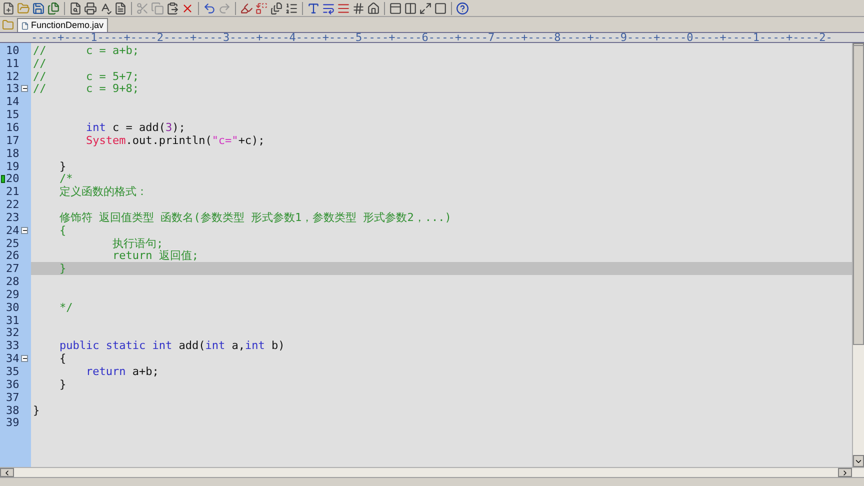  What do you see at coordinates (39, 63) in the screenshot?
I see `code-line: //` at bounding box center [39, 63].